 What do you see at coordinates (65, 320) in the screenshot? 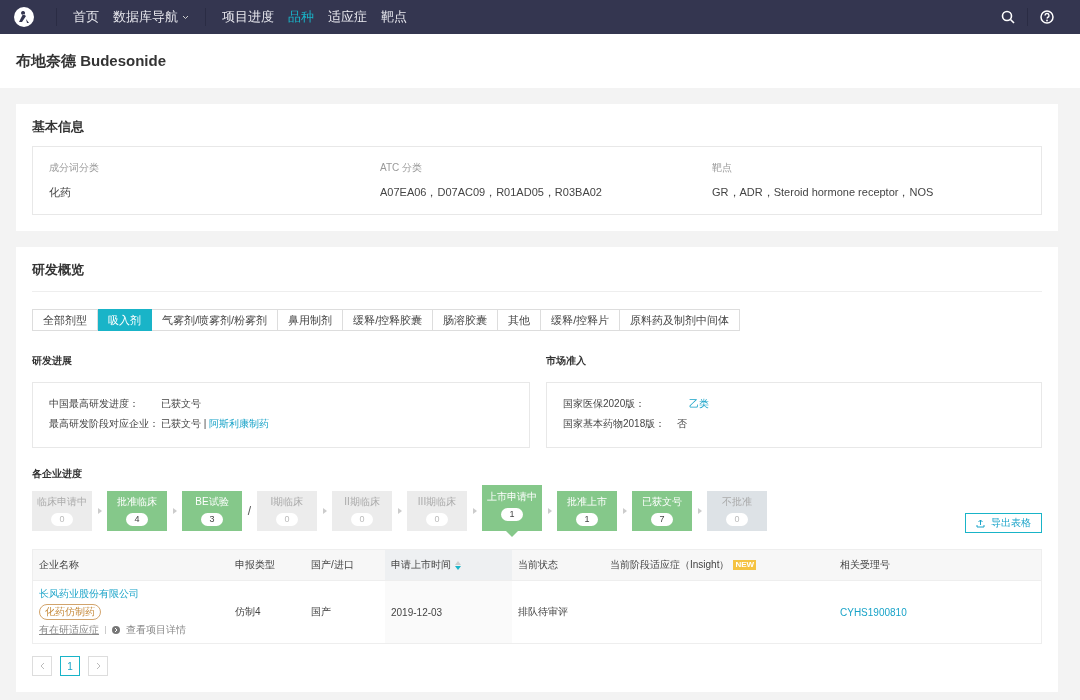
I see `tab: 全部剂型` at bounding box center [65, 320].